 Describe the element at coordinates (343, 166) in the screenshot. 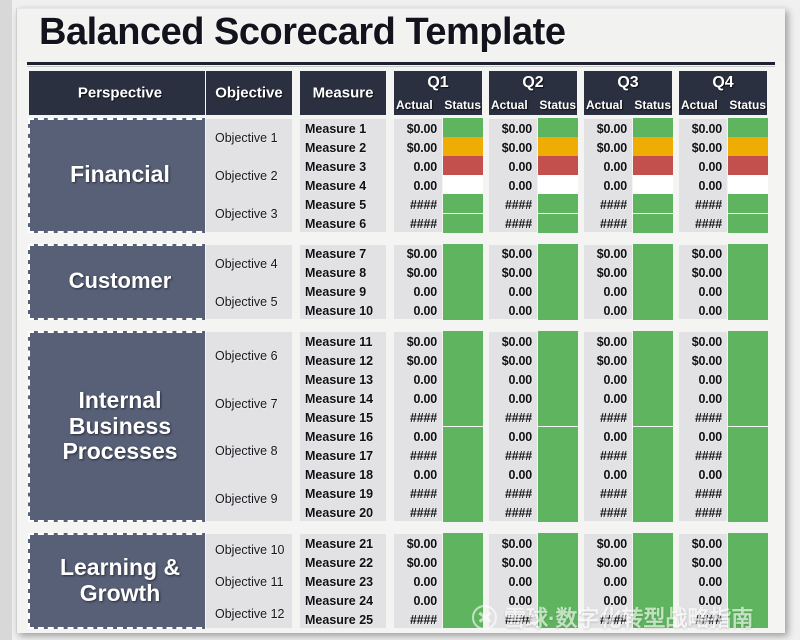

I see `measure-cell: Measure 3` at that location.